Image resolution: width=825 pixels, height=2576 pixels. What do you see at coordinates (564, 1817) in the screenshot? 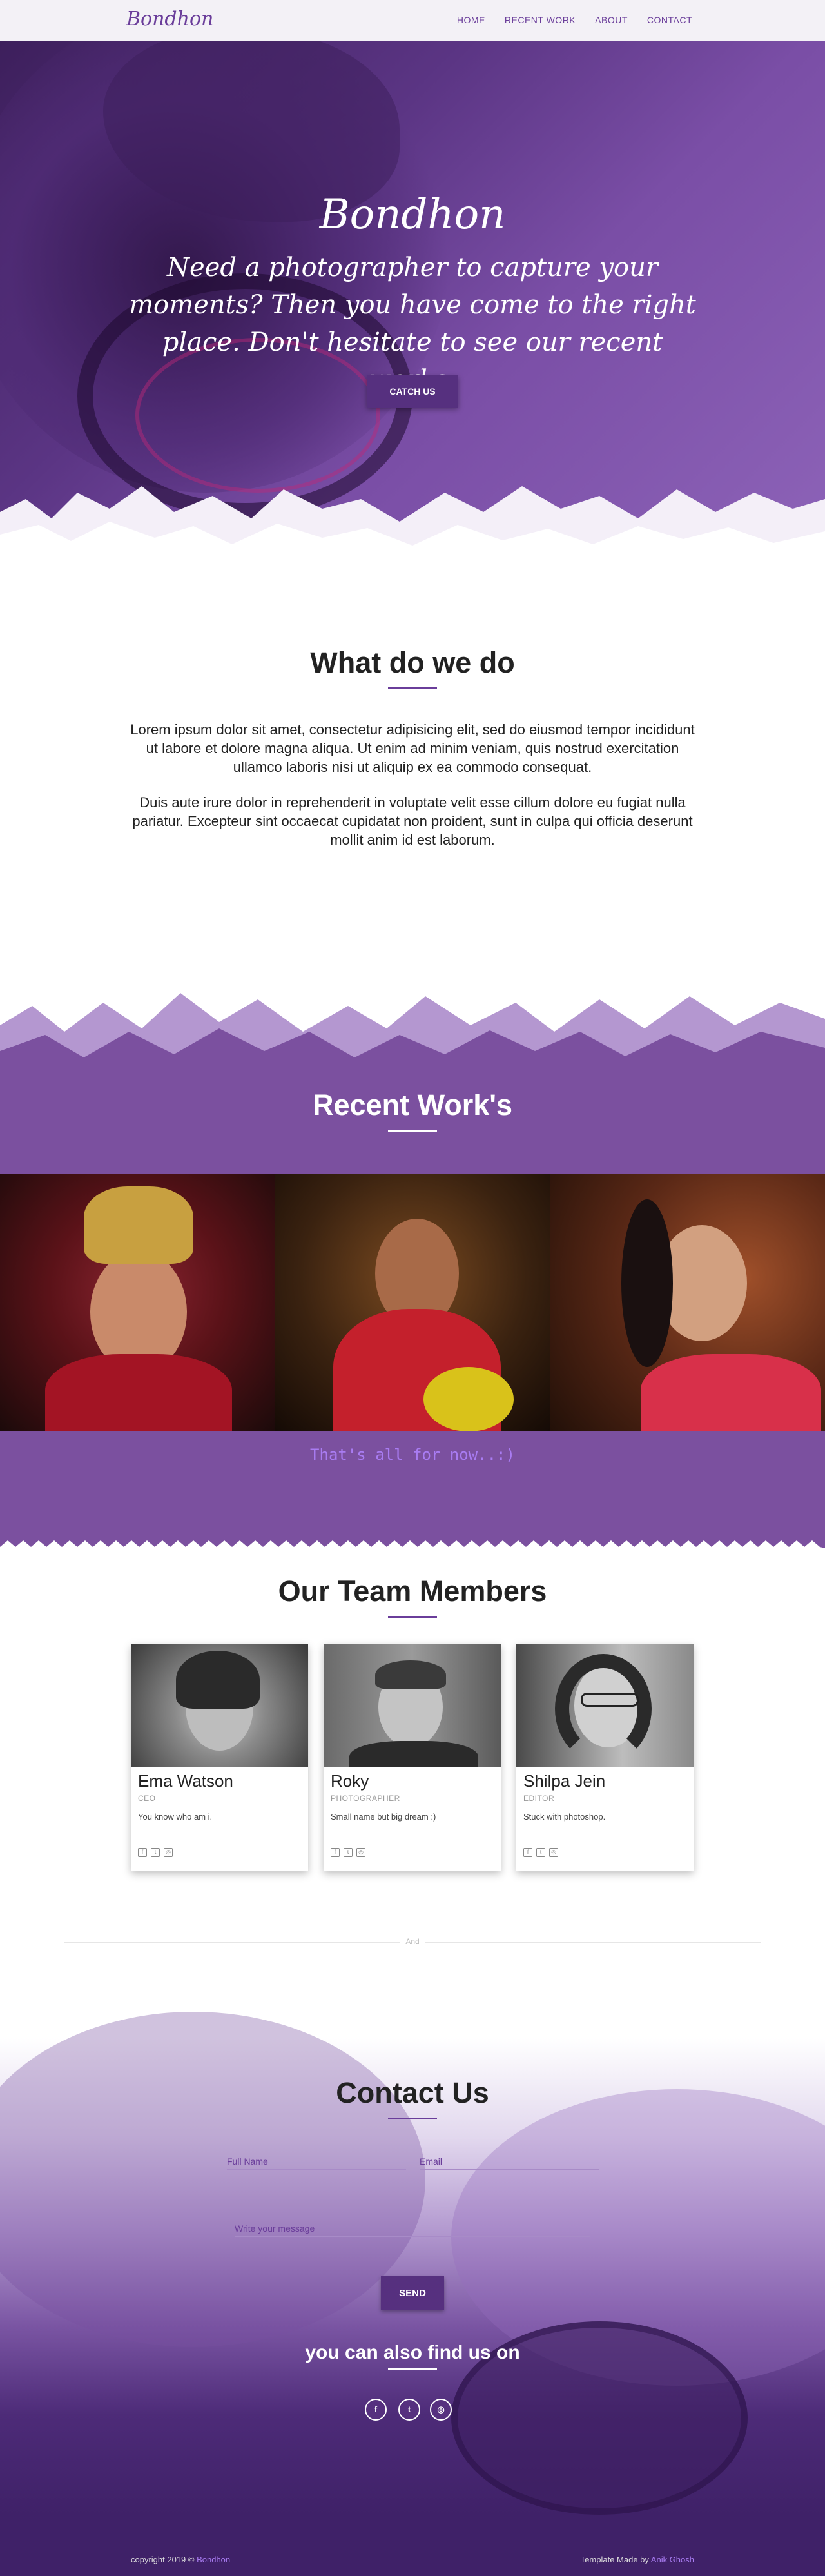
I see `member-description: Stuck with photoshop.` at bounding box center [564, 1817].